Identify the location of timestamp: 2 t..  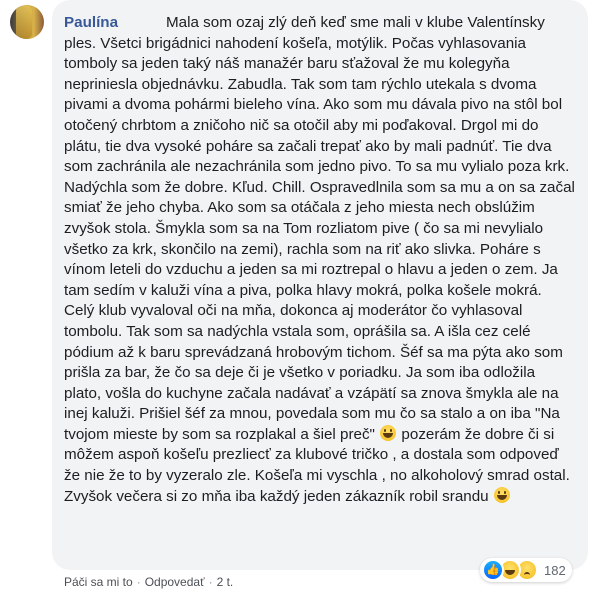
(225, 582).